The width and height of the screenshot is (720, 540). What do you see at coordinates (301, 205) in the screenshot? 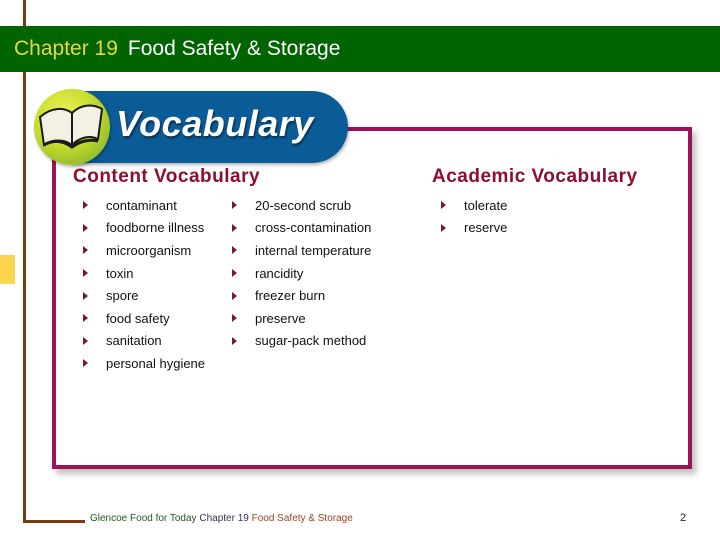
I see `list-item: 20-second scrub` at bounding box center [301, 205].